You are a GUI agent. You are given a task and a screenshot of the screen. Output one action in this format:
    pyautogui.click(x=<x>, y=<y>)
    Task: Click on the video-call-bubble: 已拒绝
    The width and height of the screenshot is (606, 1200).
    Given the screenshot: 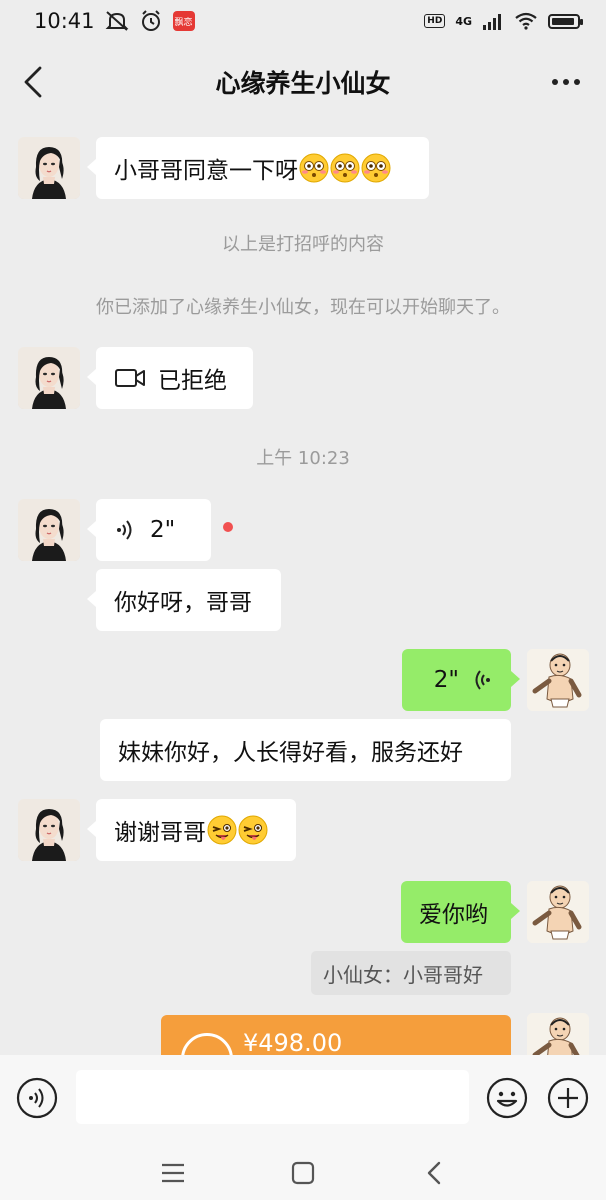 What is the action you would take?
    pyautogui.click(x=170, y=378)
    